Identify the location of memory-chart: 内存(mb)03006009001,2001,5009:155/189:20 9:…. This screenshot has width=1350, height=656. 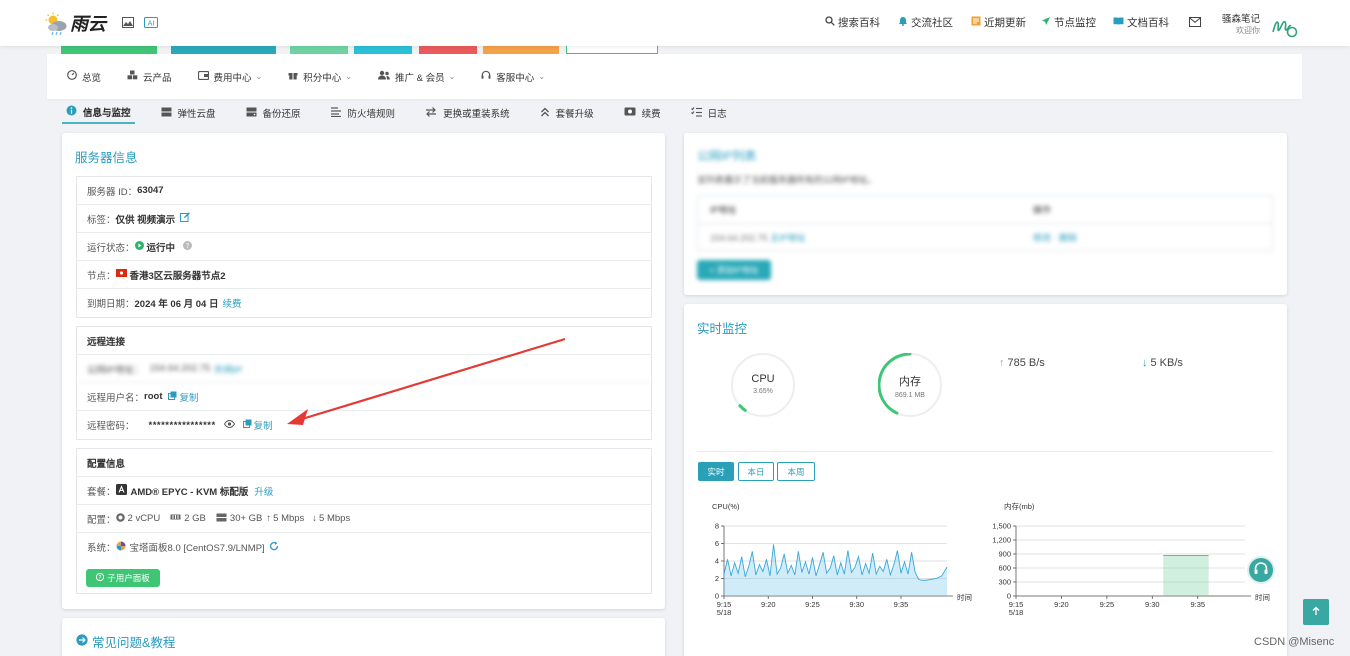
(1131, 559).